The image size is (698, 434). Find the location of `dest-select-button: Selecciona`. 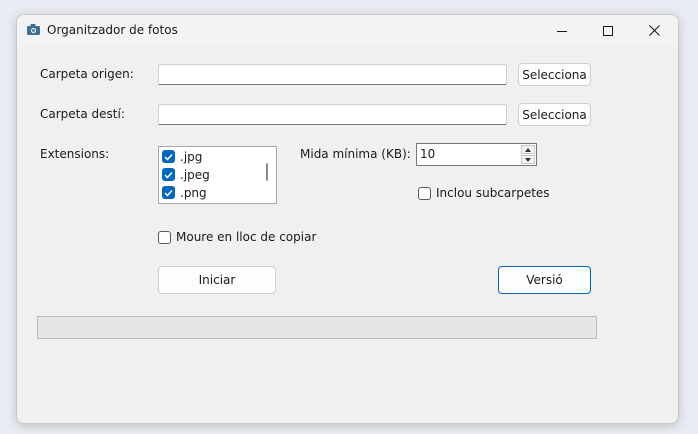

dest-select-button: Selecciona is located at coordinates (554, 114).